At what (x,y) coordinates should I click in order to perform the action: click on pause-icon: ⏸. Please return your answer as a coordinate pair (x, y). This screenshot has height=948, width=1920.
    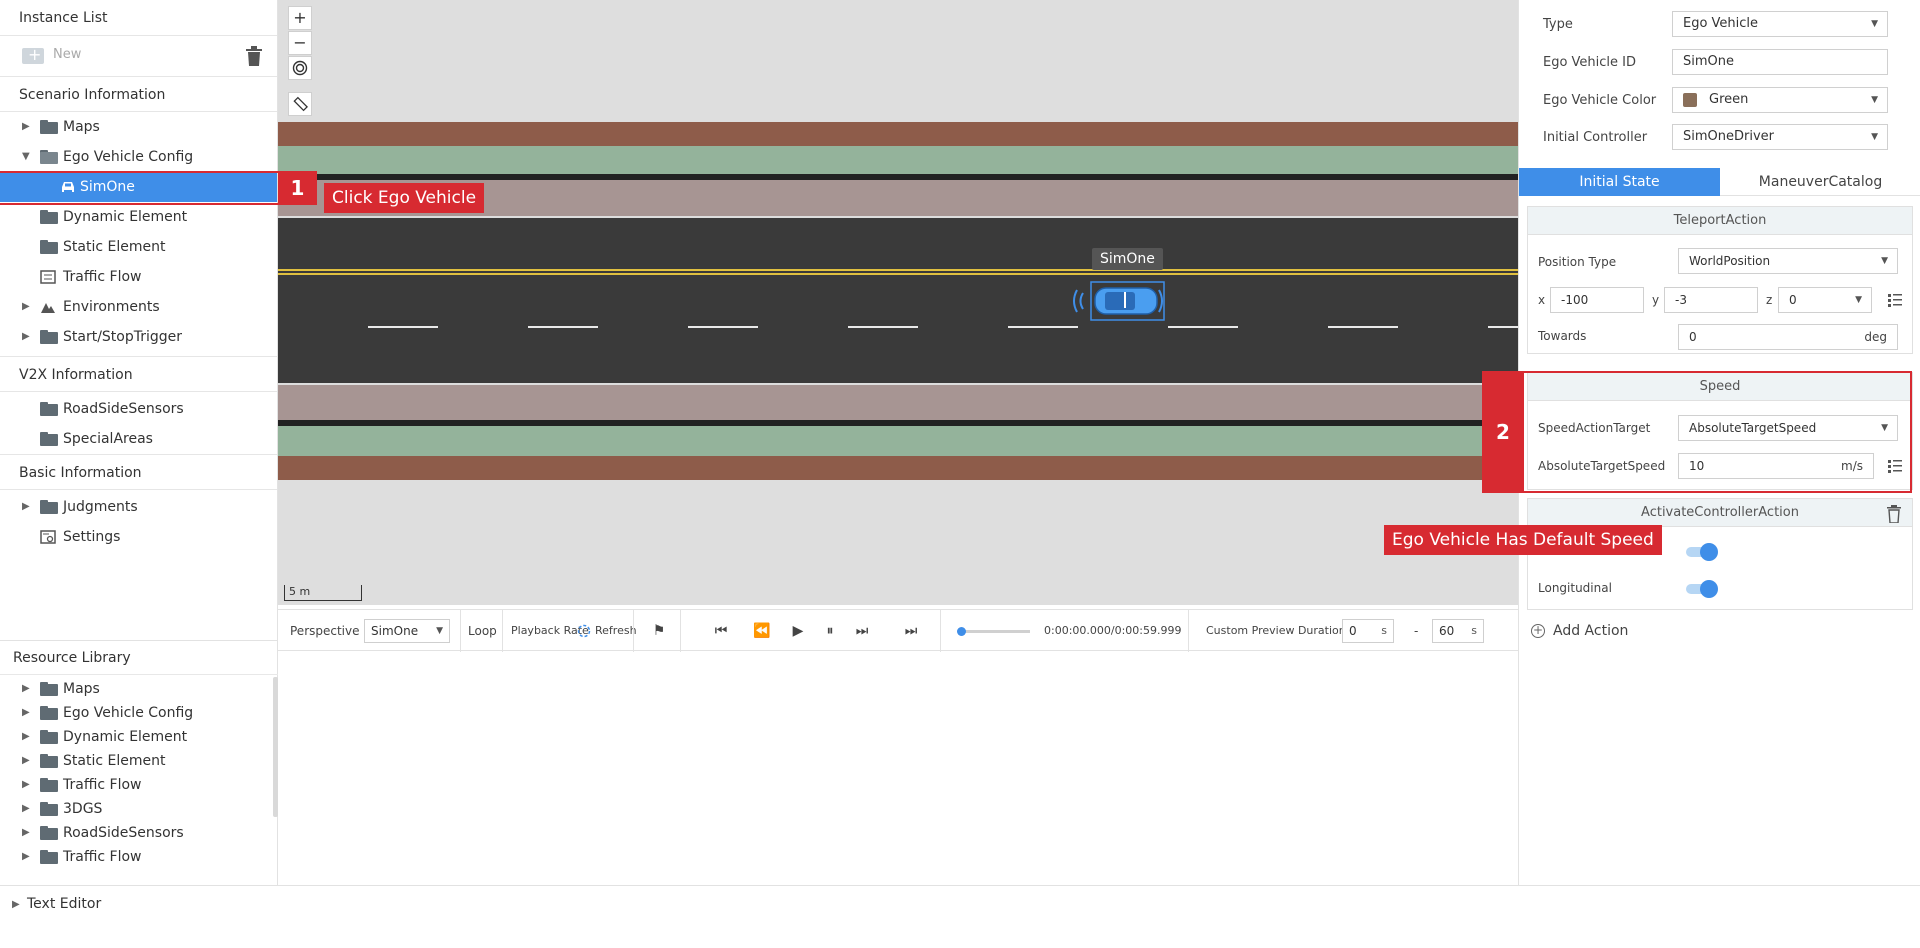
    Looking at the image, I should click on (830, 631).